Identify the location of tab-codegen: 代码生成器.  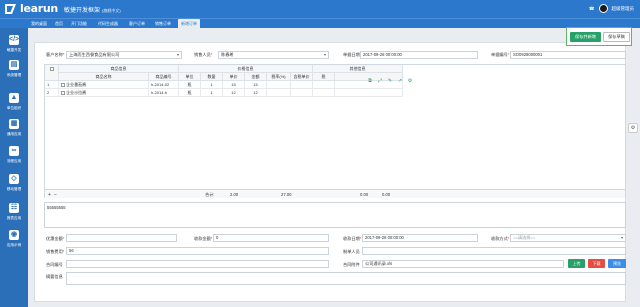
(108, 23).